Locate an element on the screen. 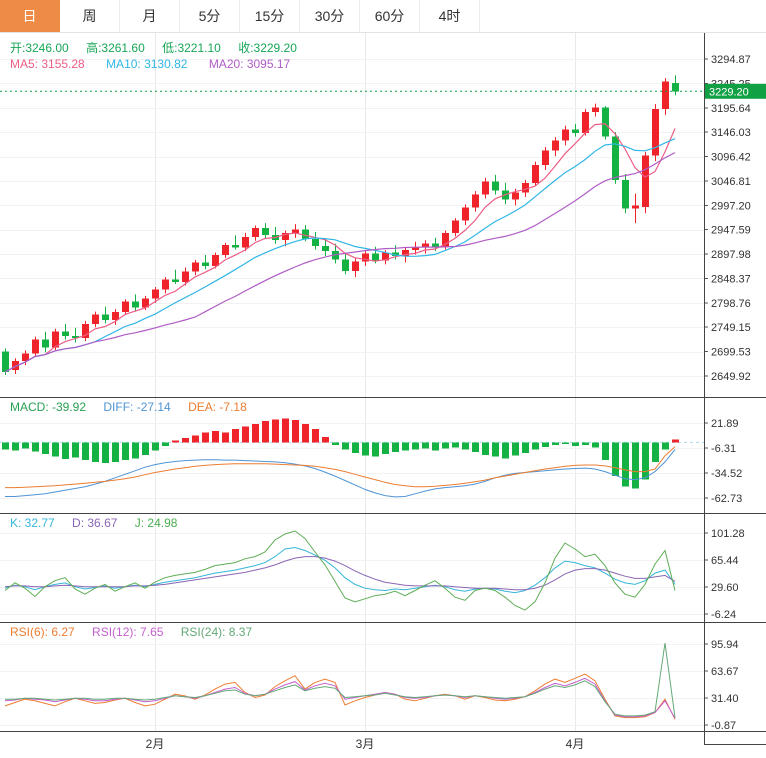 The image size is (766, 758). axis-tick-label: 2699.53 is located at coordinates (731, 353).